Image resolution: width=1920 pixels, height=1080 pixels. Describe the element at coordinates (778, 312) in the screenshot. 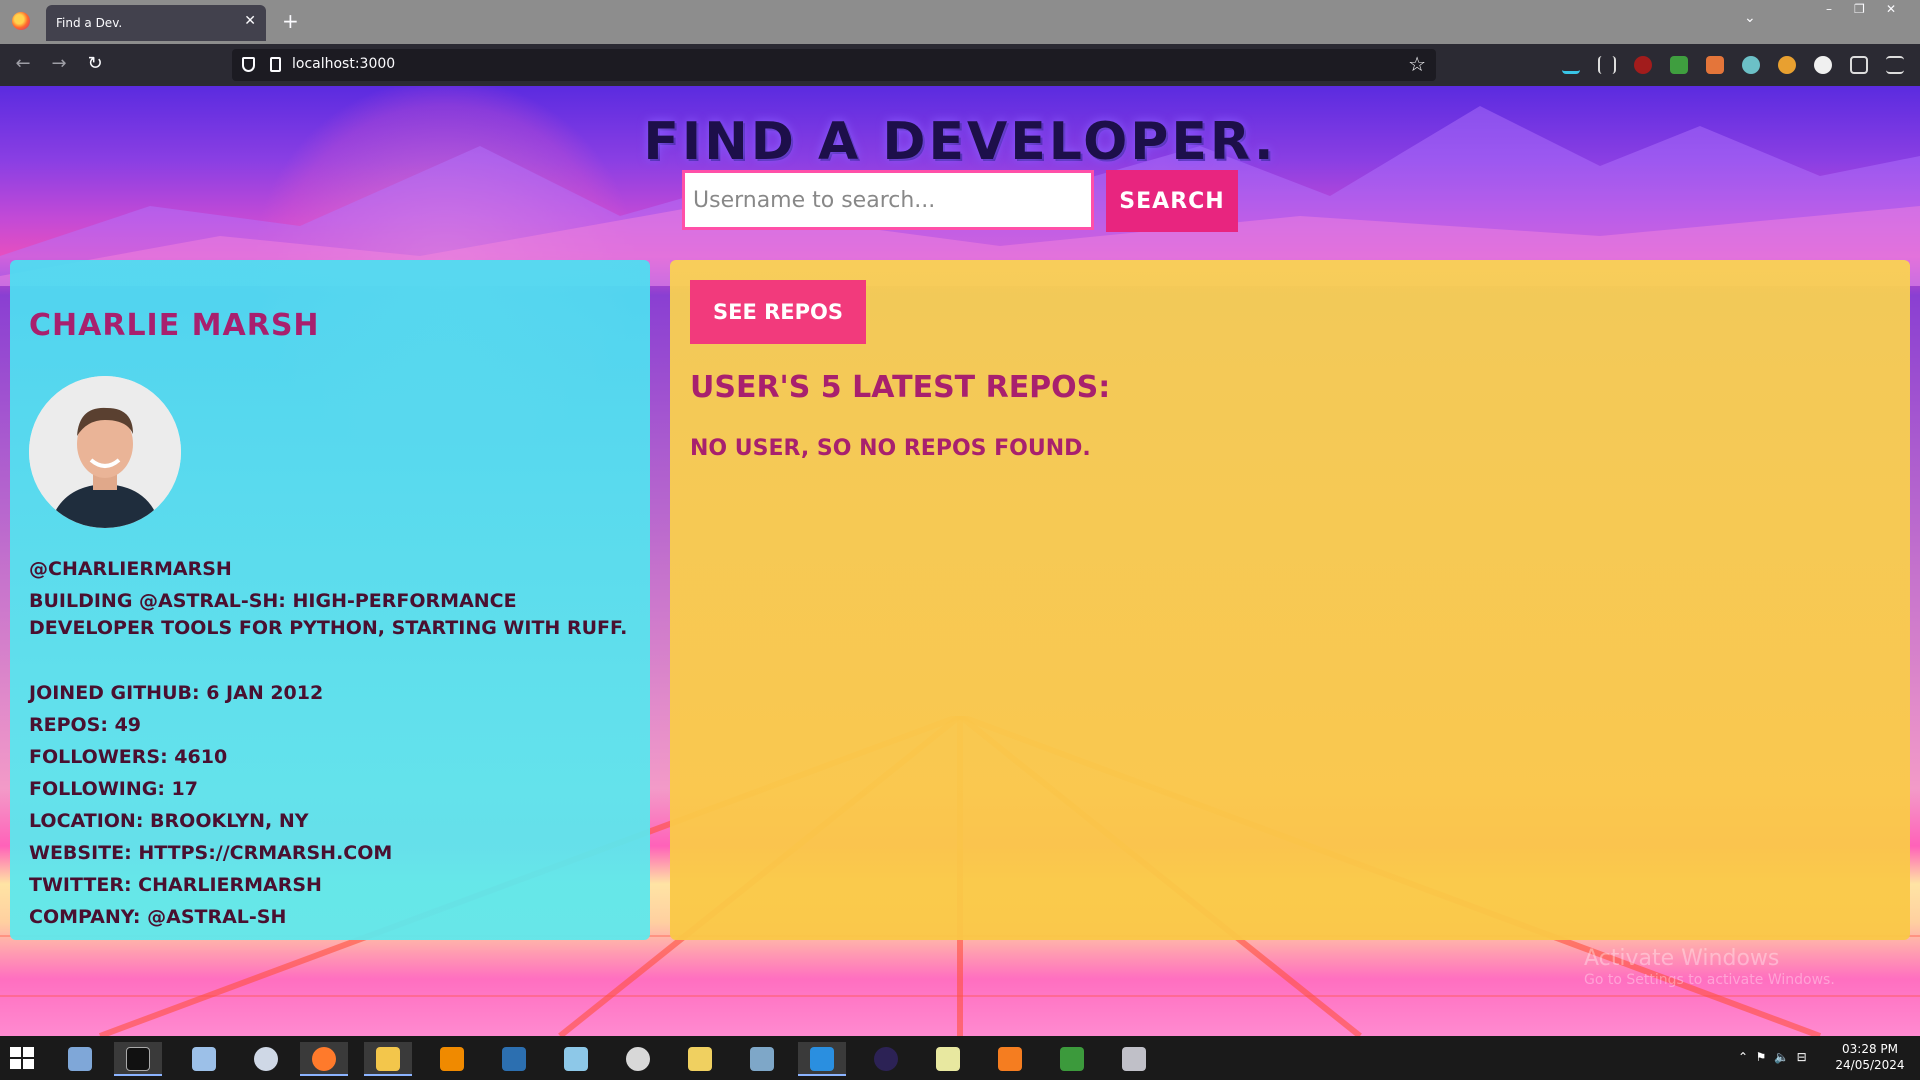

I see `see-repos-button: See Repos` at that location.